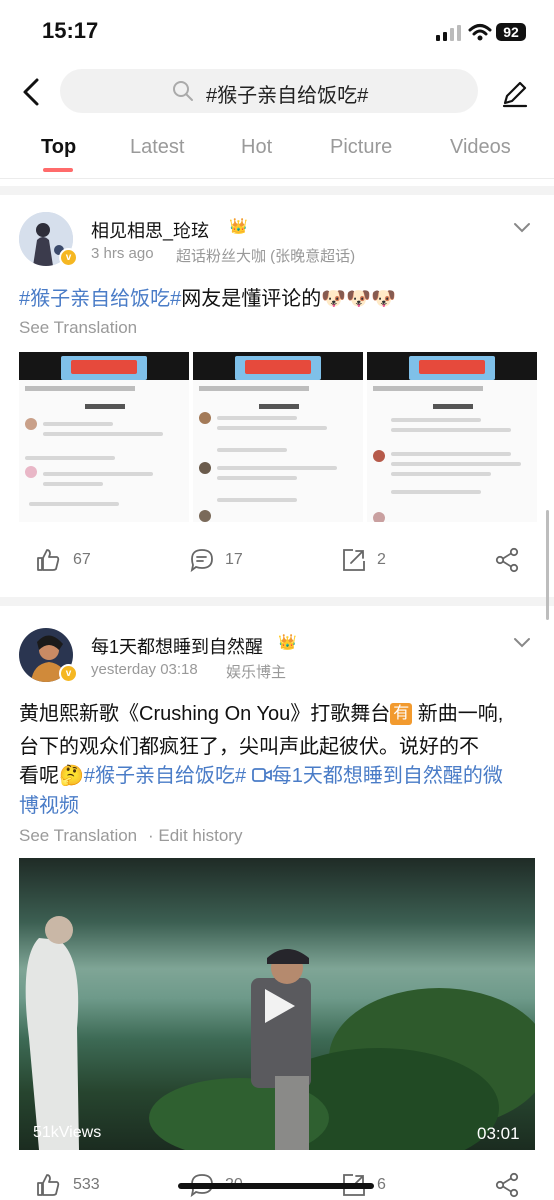 The image size is (554, 1200). What do you see at coordinates (448, 33) in the screenshot?
I see `cellular-signal-icon` at bounding box center [448, 33].